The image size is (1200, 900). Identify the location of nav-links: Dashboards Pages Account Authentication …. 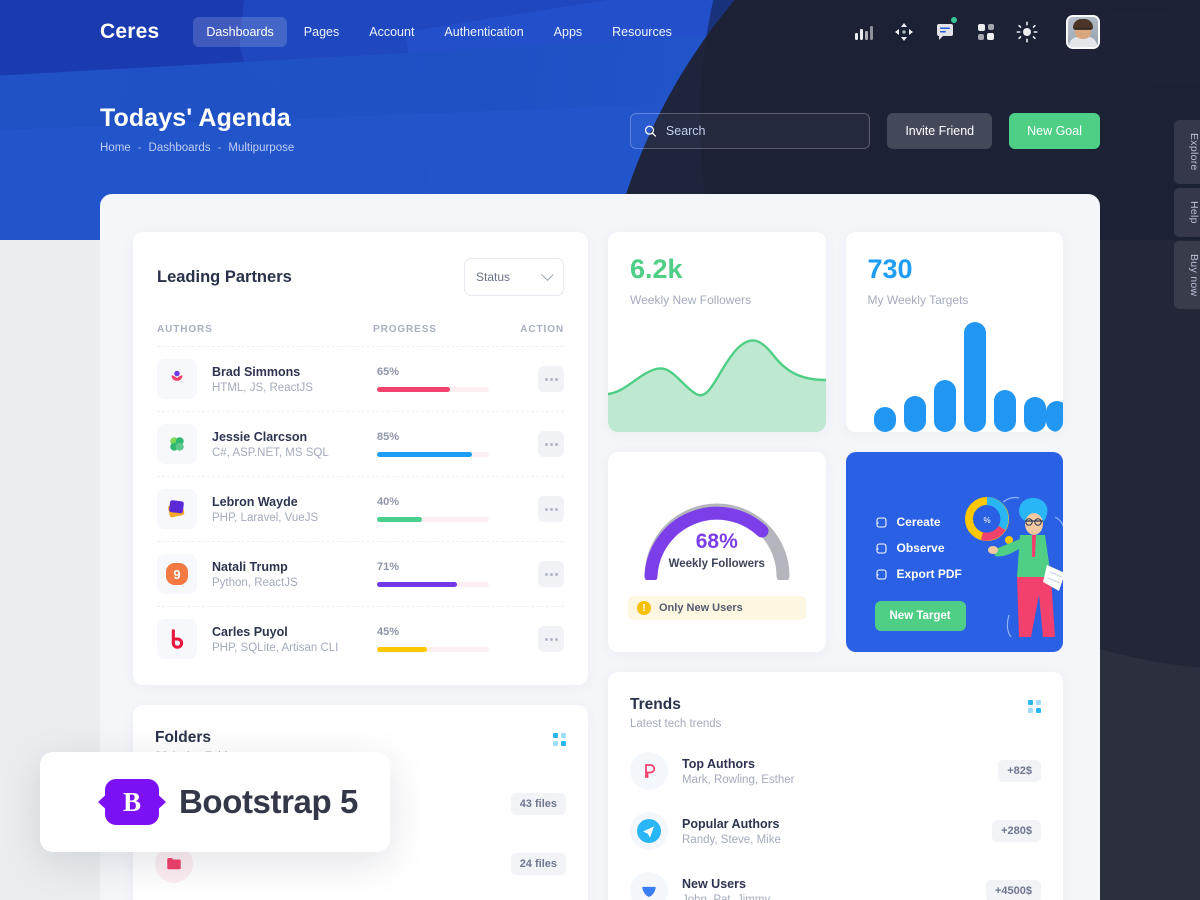
(439, 32).